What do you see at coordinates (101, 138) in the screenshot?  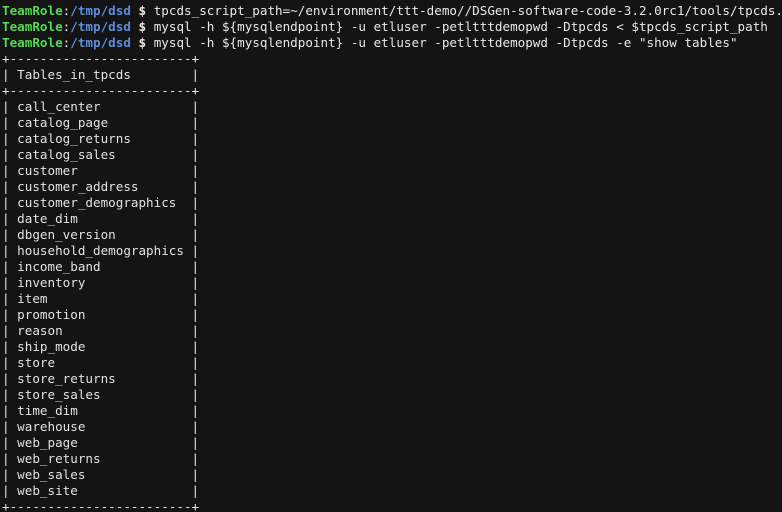 I see `table-row: | catalog_returns |` at bounding box center [101, 138].